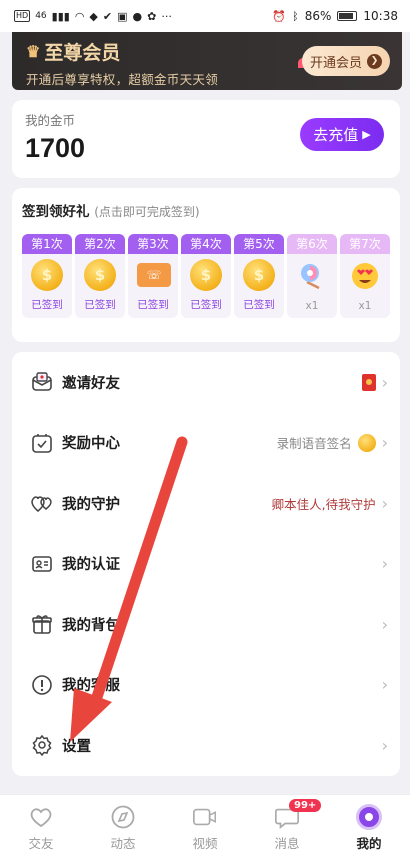 The width and height of the screenshot is (410, 860). I want to click on menu-item-verification: 我的认证 ›, so click(206, 564).